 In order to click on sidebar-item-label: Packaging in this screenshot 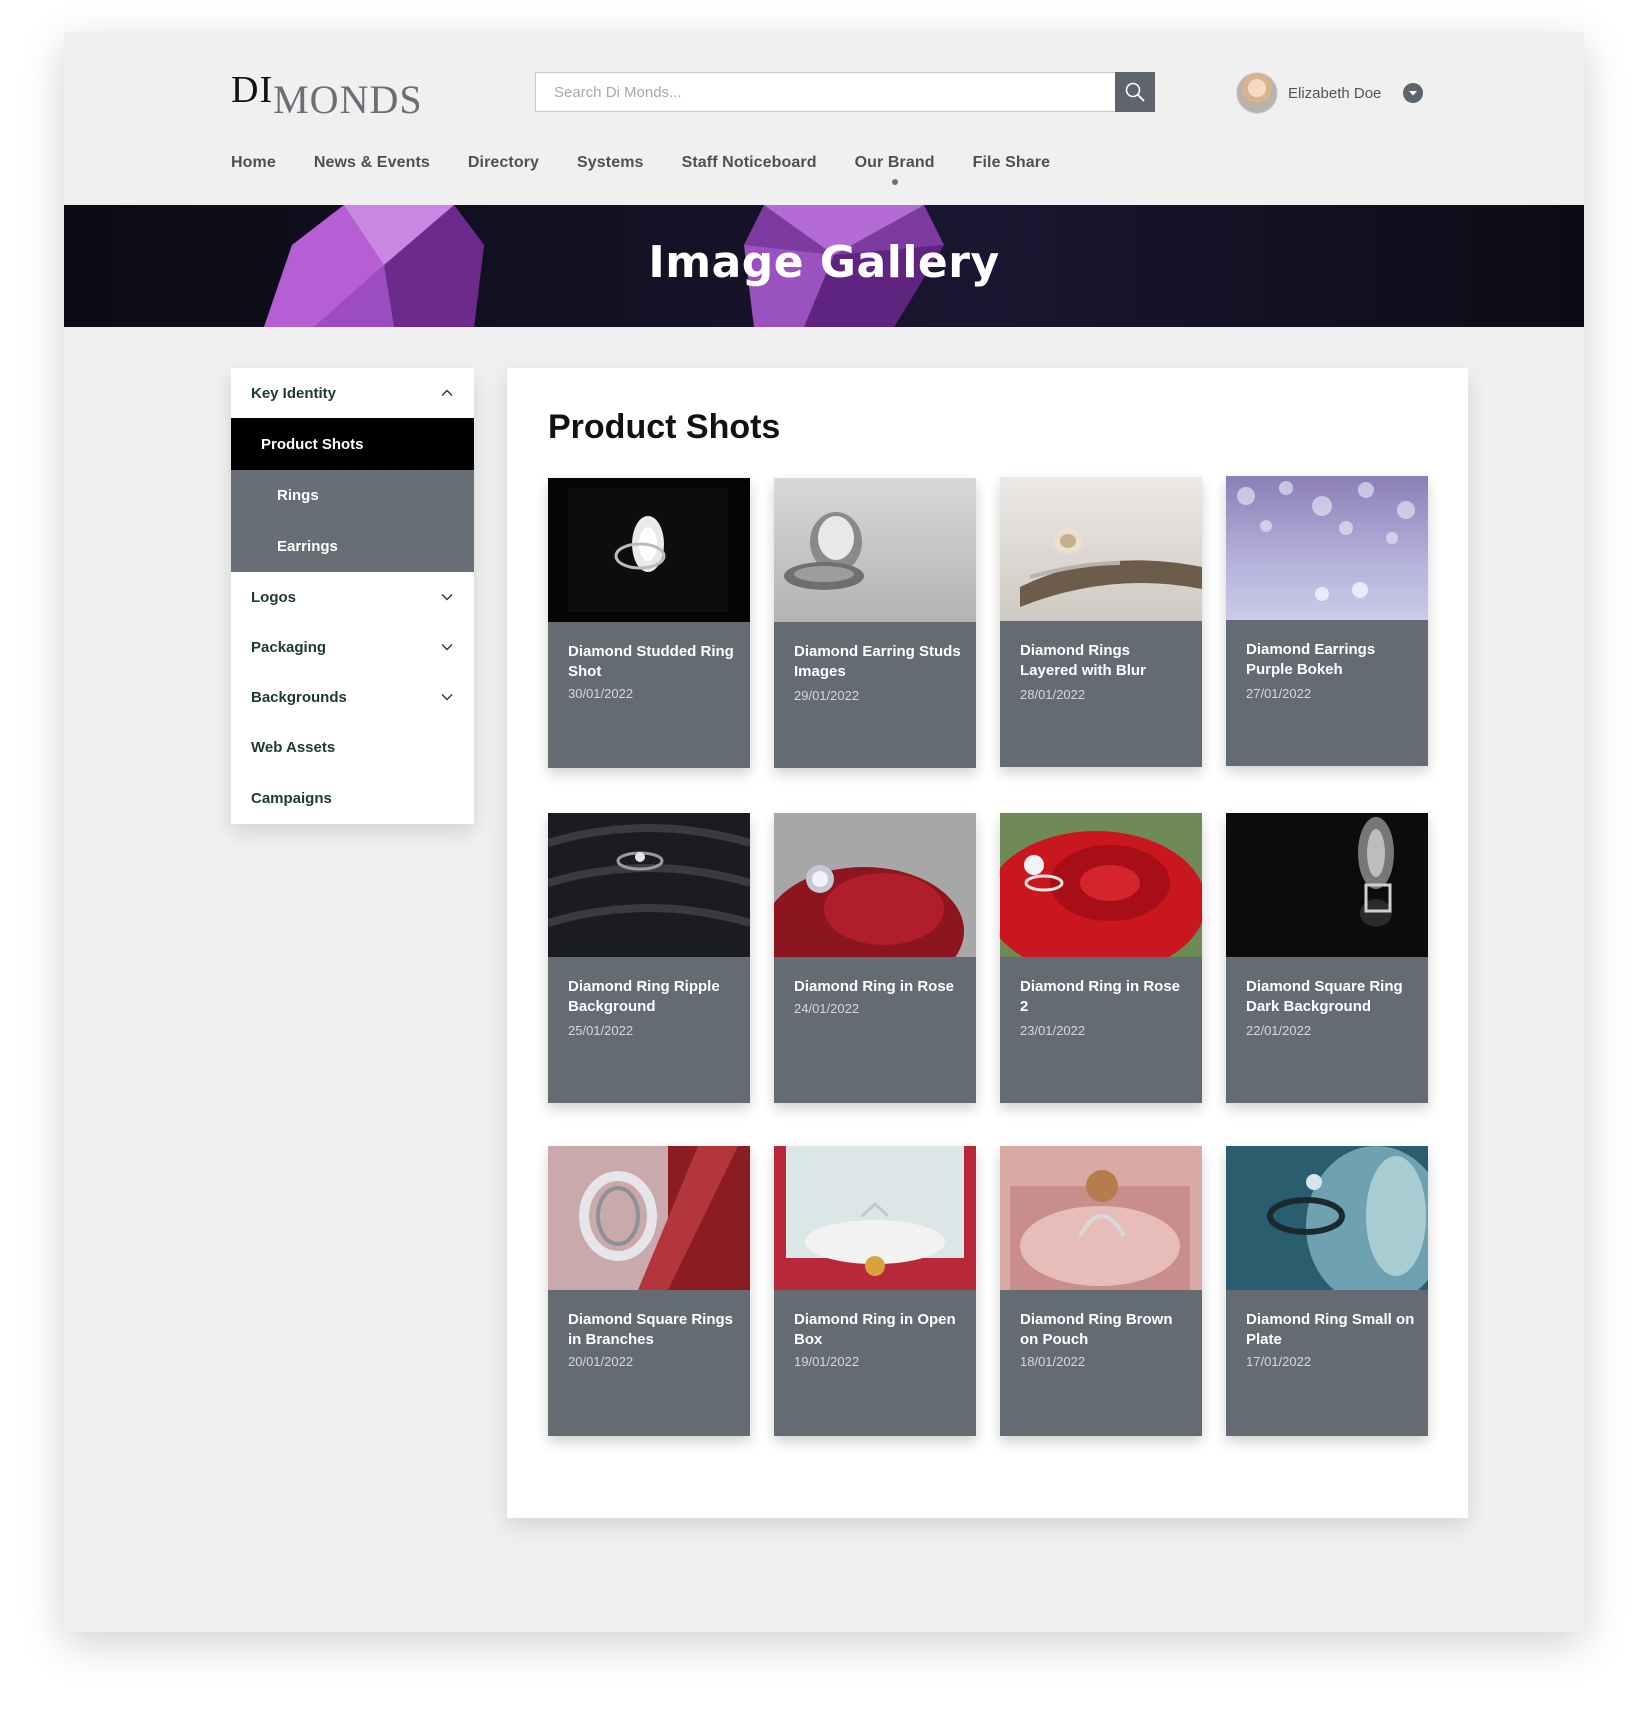, I will do `click(289, 647)`.